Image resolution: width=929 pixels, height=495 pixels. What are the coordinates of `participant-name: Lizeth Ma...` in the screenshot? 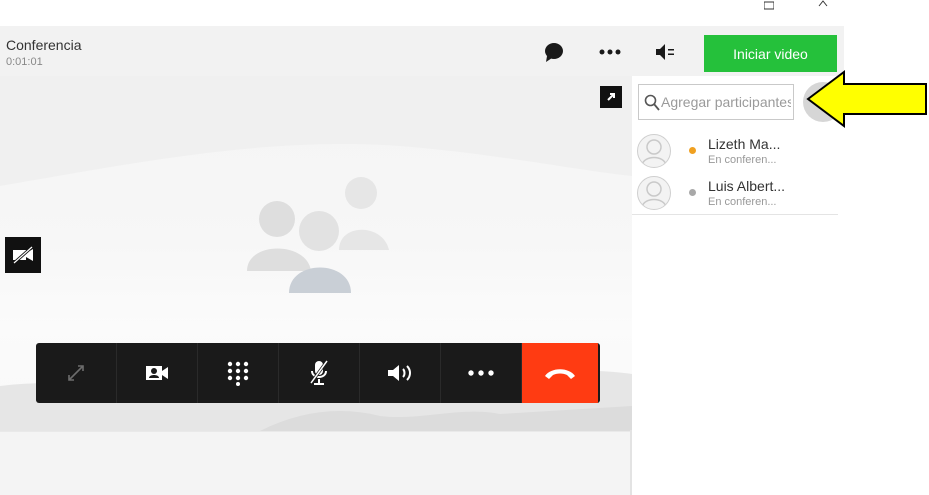 It's located at (744, 144).